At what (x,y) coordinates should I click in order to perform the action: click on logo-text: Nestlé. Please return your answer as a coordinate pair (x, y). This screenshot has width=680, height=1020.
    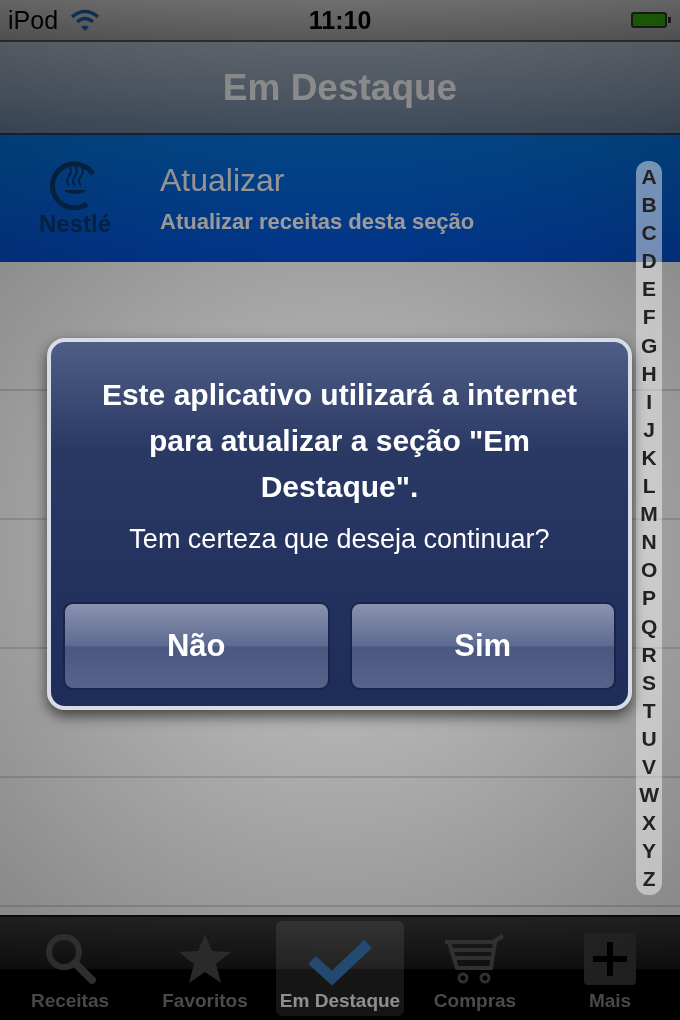
    Looking at the image, I should click on (74, 223).